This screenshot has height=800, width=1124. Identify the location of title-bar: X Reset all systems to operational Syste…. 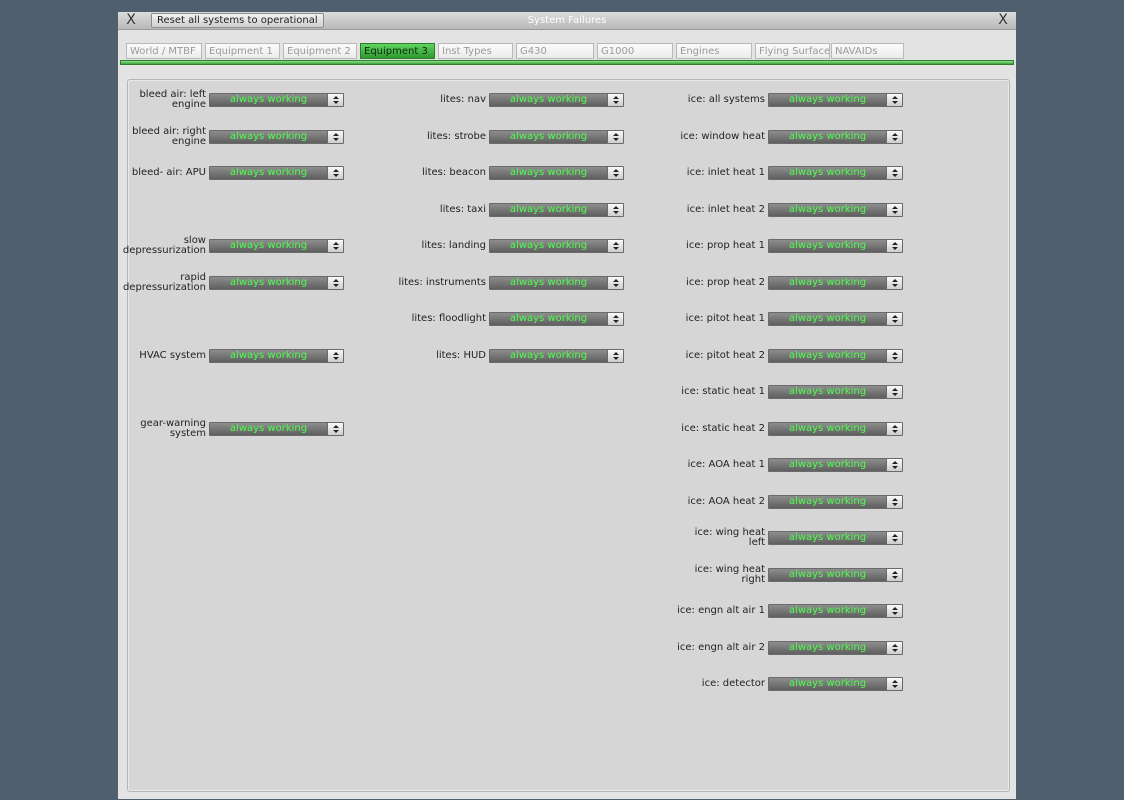
(567, 21).